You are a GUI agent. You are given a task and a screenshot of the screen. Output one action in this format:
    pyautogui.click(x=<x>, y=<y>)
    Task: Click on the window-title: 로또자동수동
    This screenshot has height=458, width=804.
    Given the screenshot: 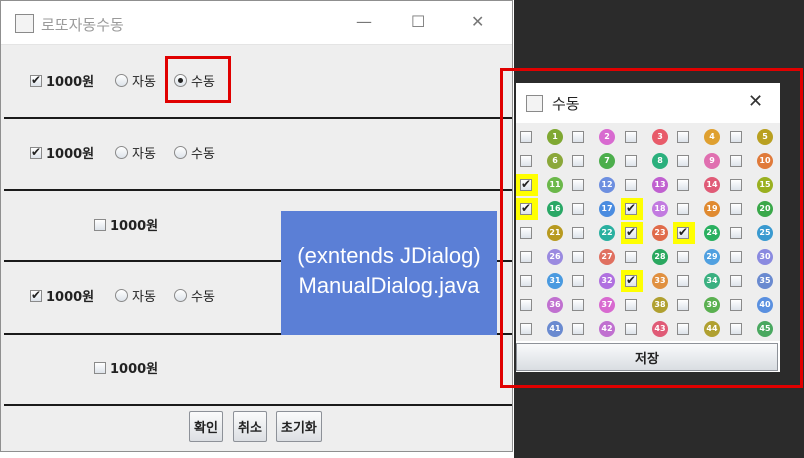 What is the action you would take?
    pyautogui.click(x=82, y=25)
    